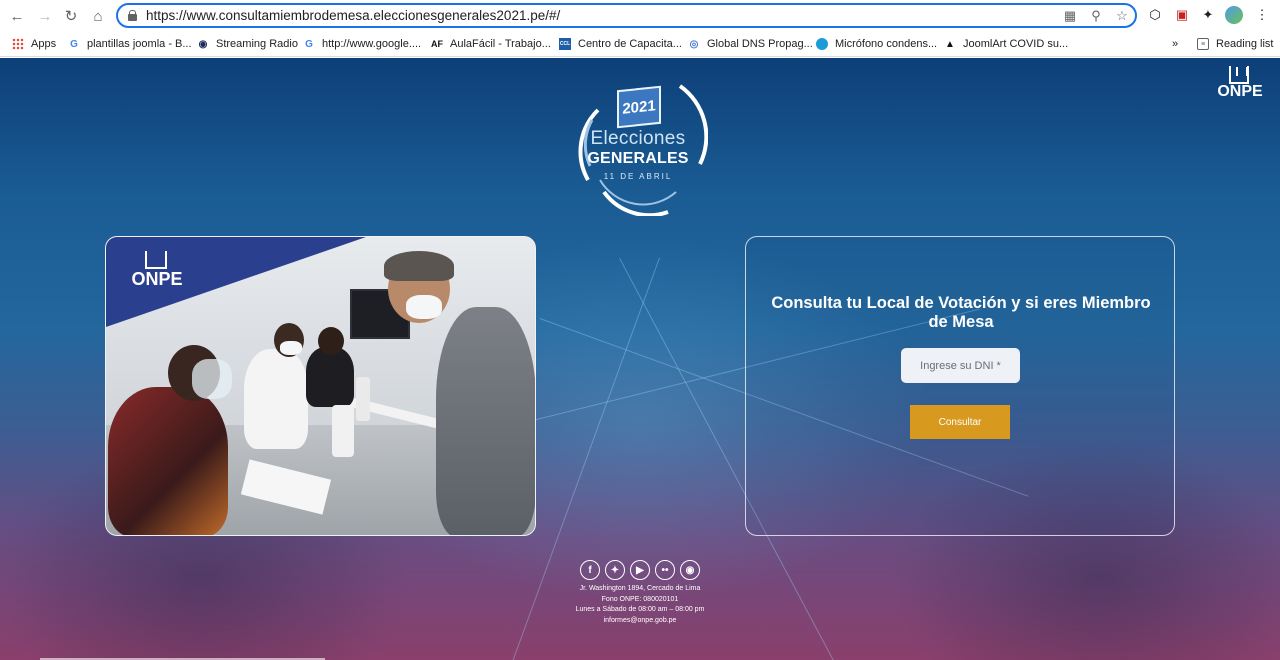  I want to click on home-icon: ⌂, so click(98, 16).